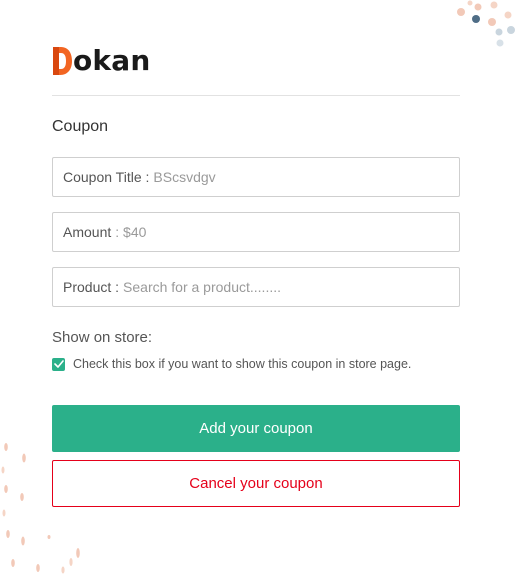 The height and width of the screenshot is (576, 517). I want to click on coupon-title-field: Coupon Title : BScsvdgv, so click(256, 177).